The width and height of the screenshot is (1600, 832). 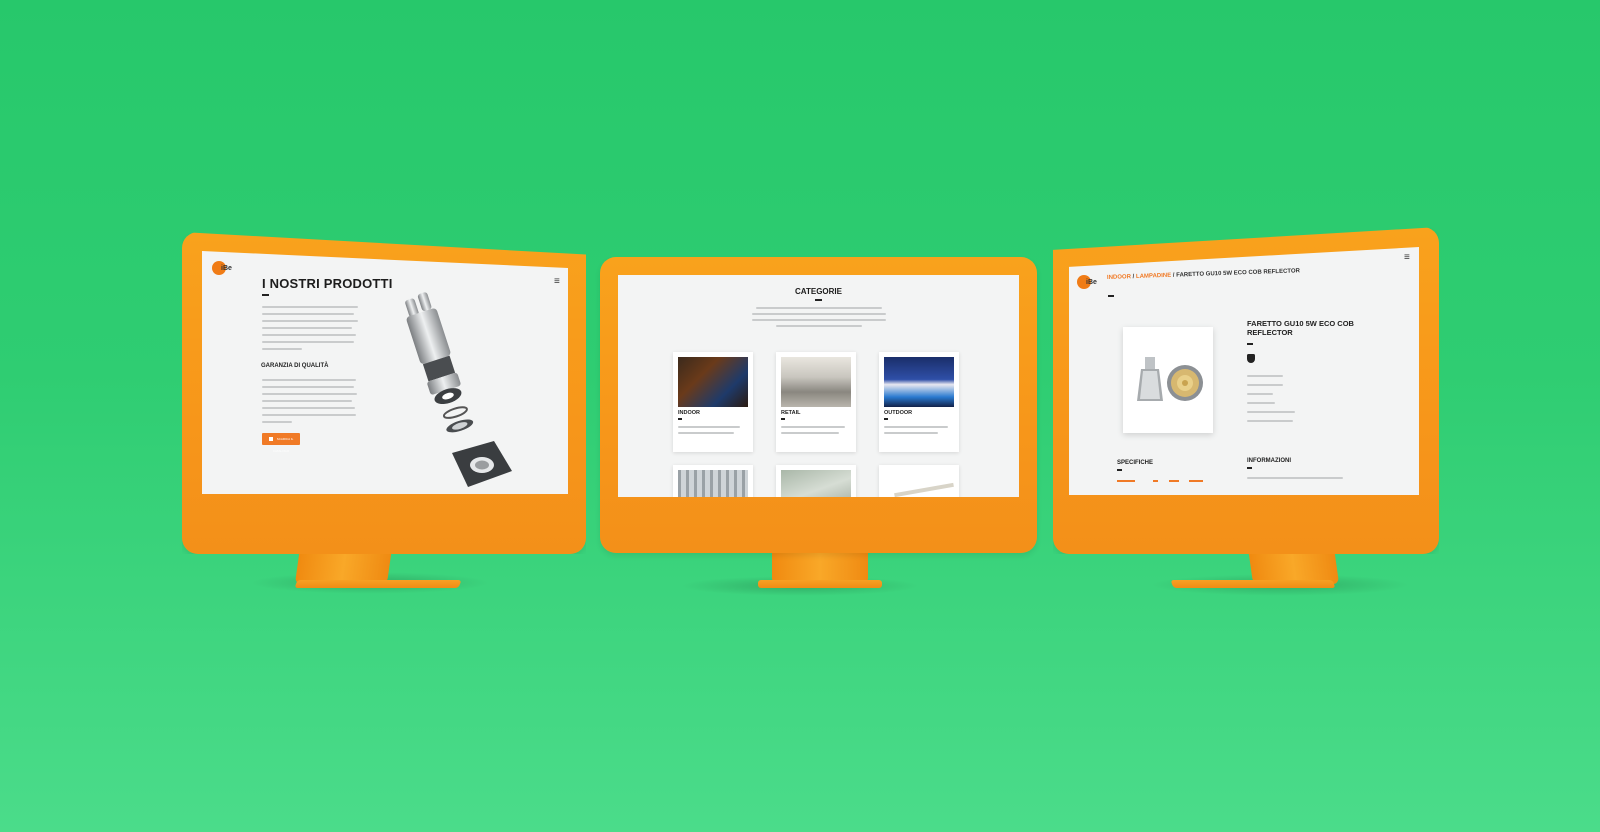 I want to click on category-image-outdoor, so click(x=919, y=382).